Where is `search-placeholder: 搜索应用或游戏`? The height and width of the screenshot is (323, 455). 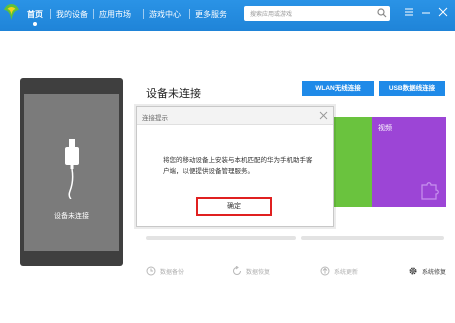
search-placeholder: 搜索应用或游戏 is located at coordinates (271, 15).